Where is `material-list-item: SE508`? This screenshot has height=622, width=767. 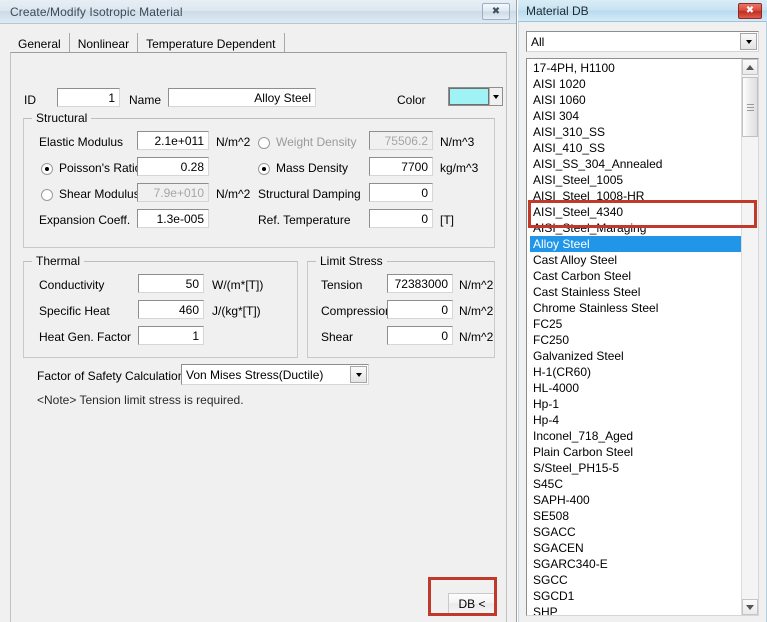
material-list-item: SE508 is located at coordinates (635, 516).